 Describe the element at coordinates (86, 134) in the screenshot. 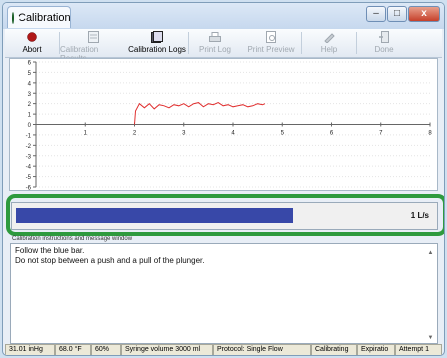

I see `x-tick-label: 1` at that location.